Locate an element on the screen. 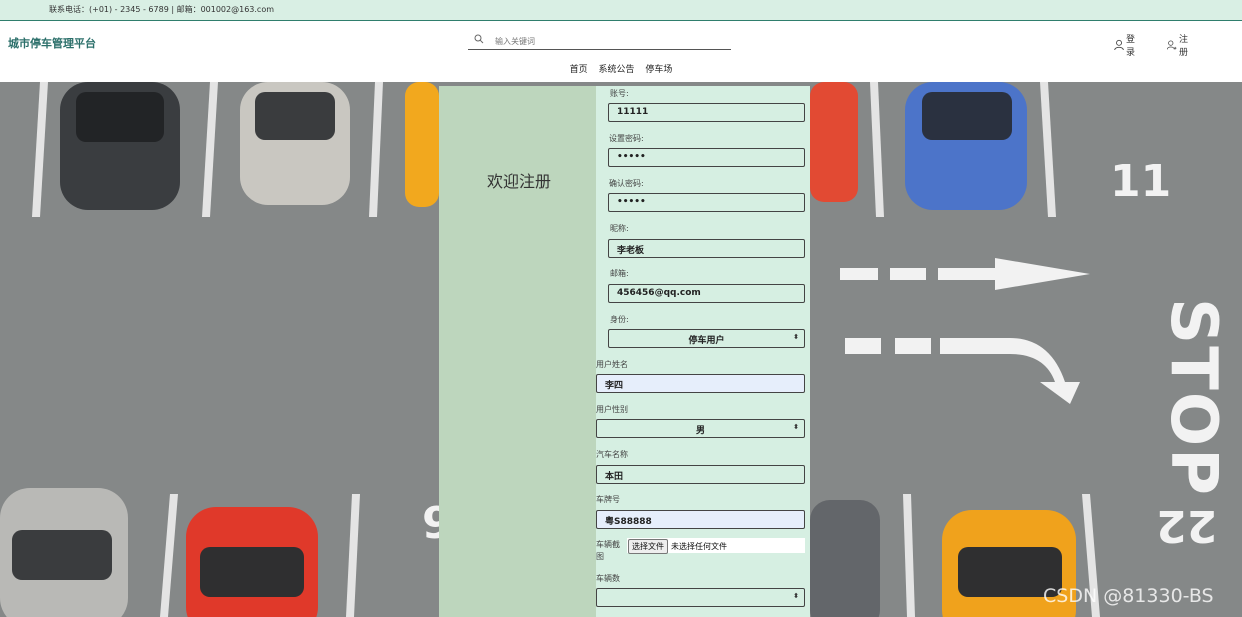 This screenshot has height=617, width=1242. file-status-text: 未选择任何文件 is located at coordinates (699, 546).